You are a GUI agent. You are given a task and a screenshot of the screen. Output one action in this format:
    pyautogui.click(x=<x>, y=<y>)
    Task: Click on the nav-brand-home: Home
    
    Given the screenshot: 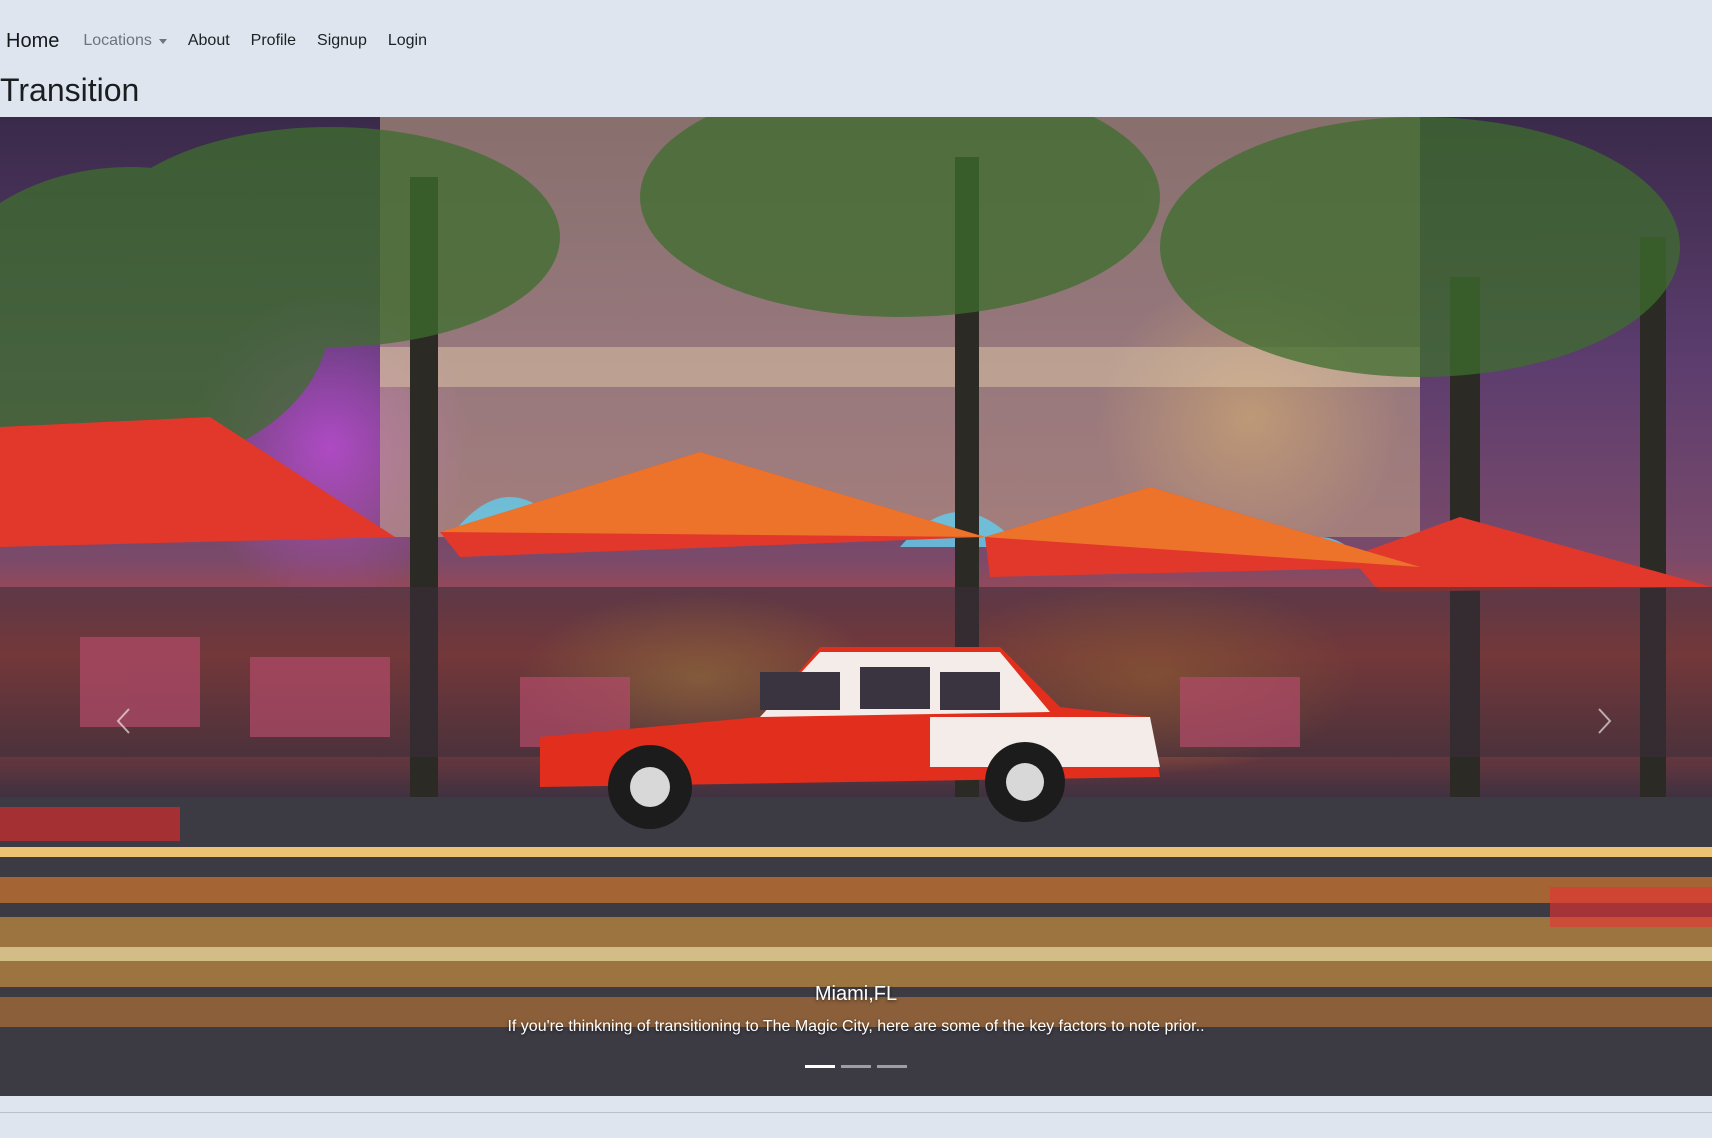 What is the action you would take?
    pyautogui.click(x=32, y=41)
    